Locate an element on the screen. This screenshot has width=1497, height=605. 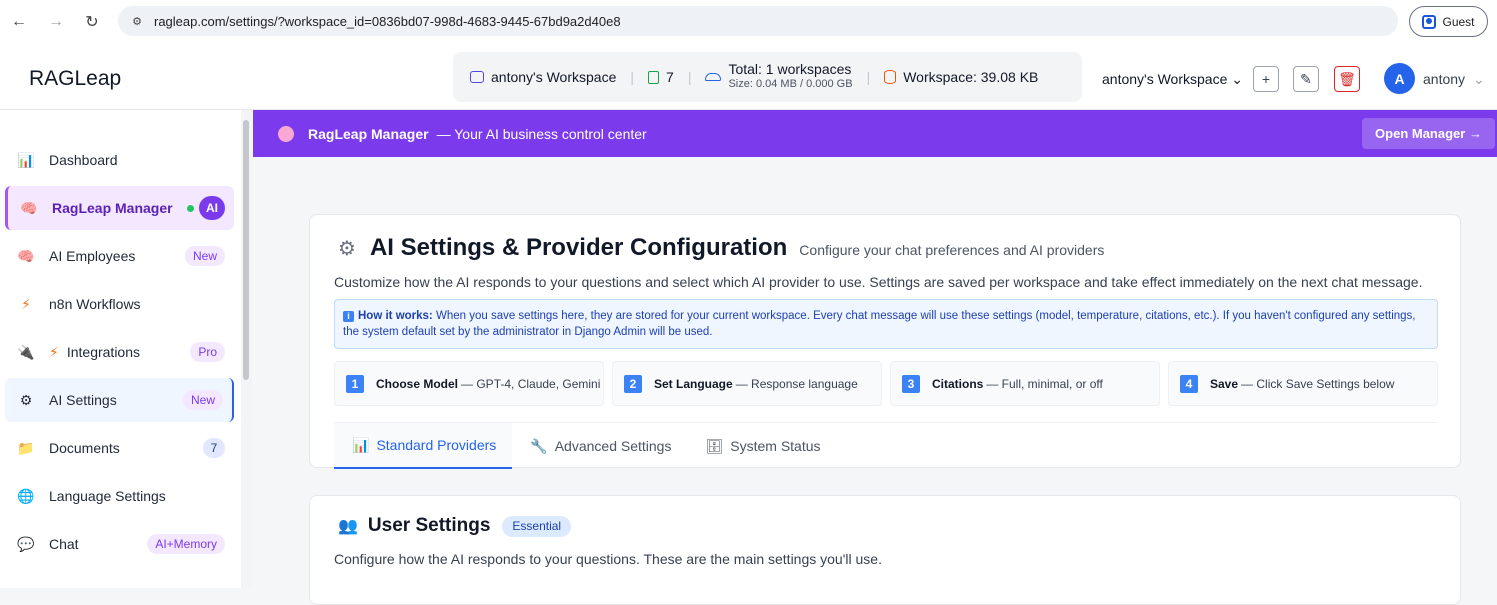
workspace-size: Workspace: 39.08 KB is located at coordinates (961, 77).